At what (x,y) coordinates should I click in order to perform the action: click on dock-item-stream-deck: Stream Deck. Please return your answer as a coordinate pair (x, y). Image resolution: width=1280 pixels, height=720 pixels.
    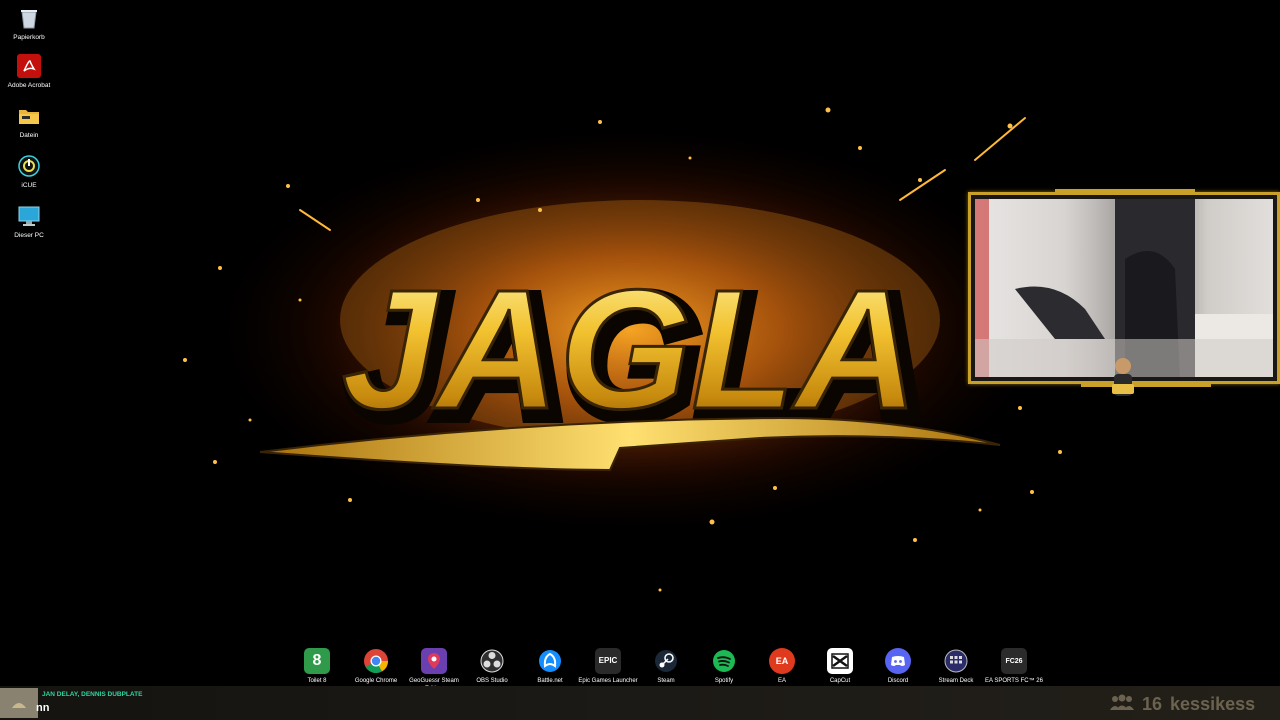
    Looking at the image, I should click on (956, 667).